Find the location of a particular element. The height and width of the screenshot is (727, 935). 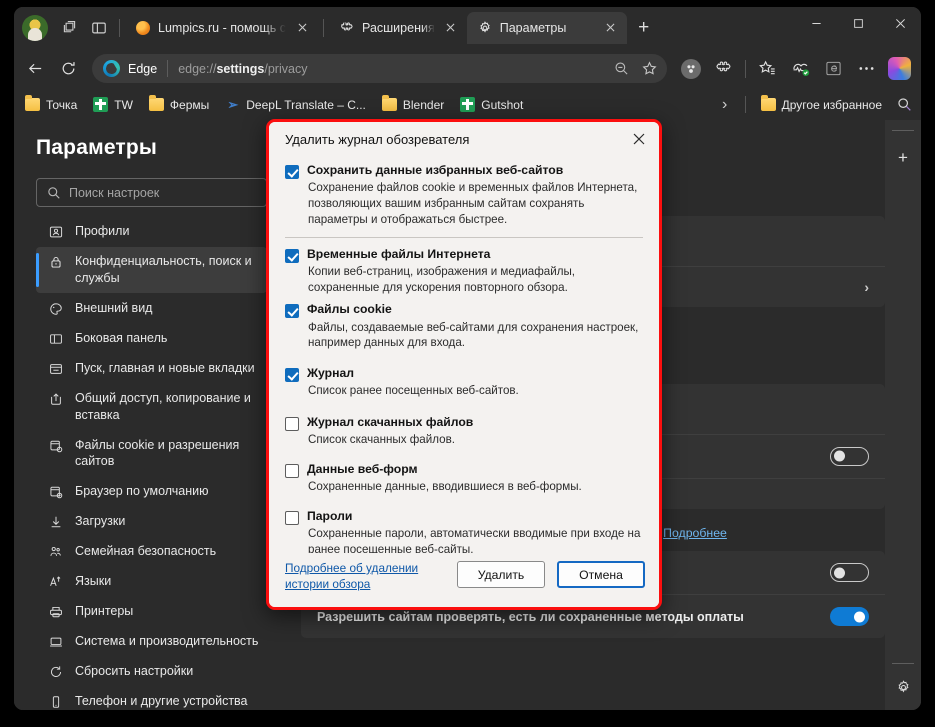

sidebar-item-share: Общий доступ, копирование и вставка is located at coordinates (151, 407).